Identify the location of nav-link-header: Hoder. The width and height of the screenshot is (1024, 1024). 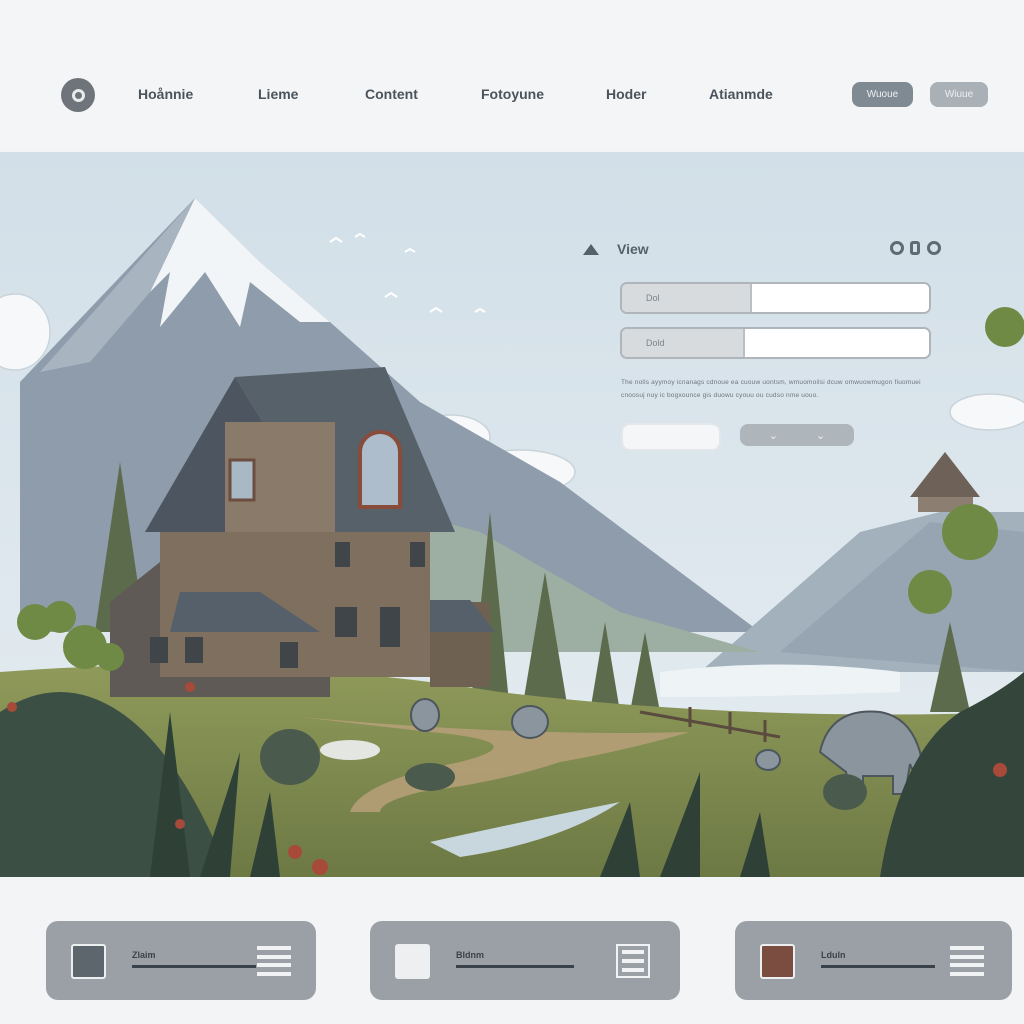
(626, 94).